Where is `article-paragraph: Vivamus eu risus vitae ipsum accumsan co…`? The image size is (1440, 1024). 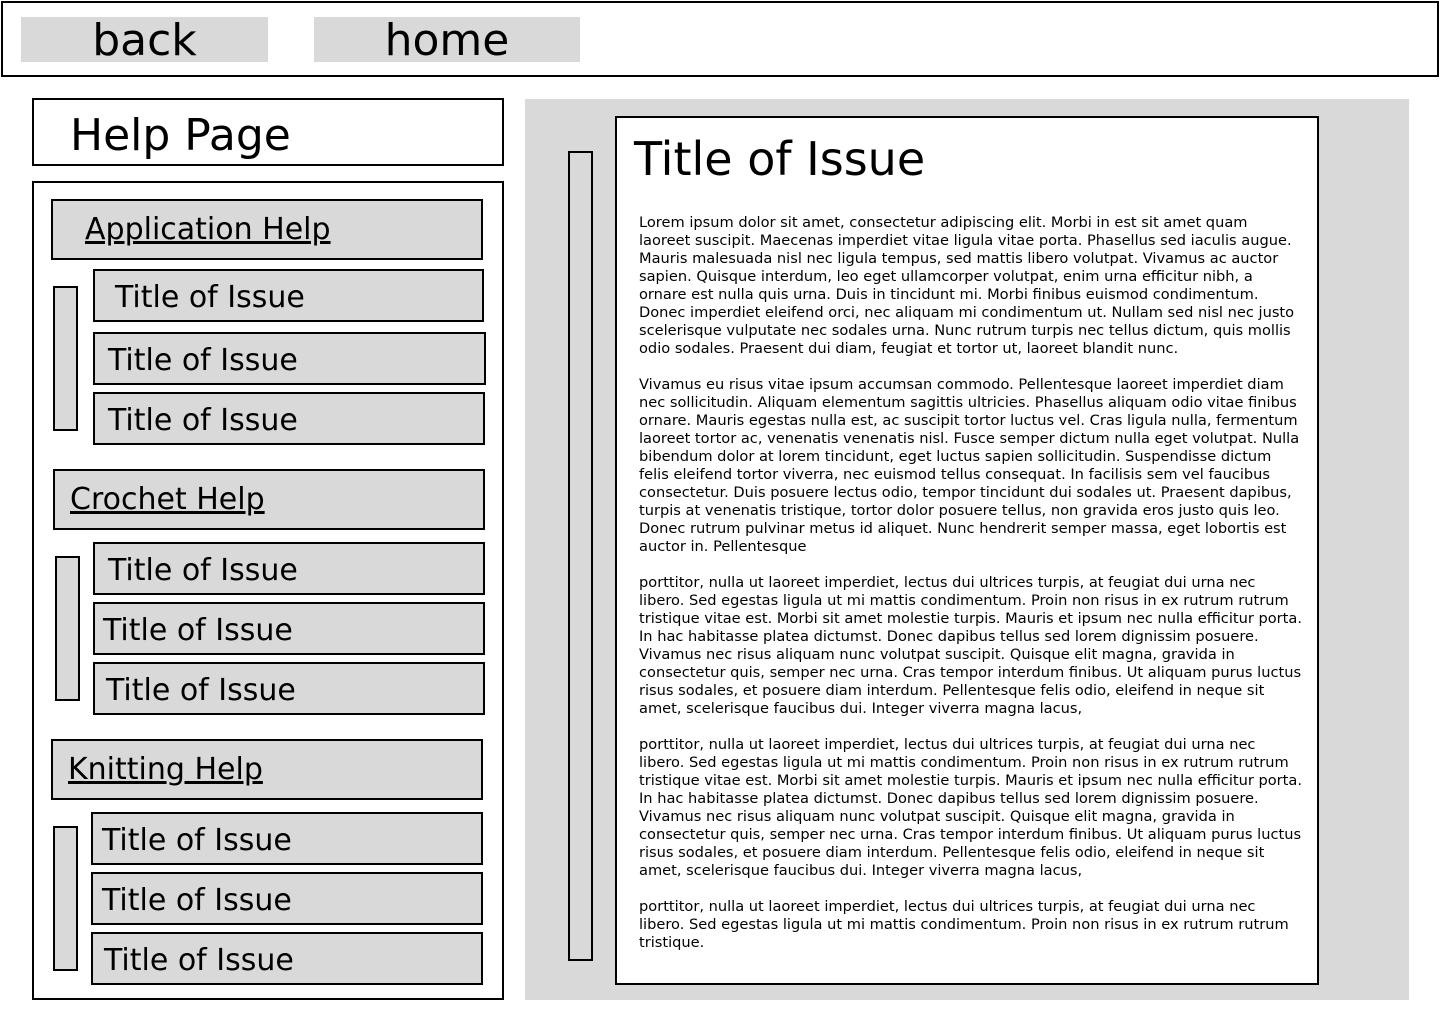
article-paragraph: Vivamus eu risus vitae ipsum accumsan co… is located at coordinates (969, 465).